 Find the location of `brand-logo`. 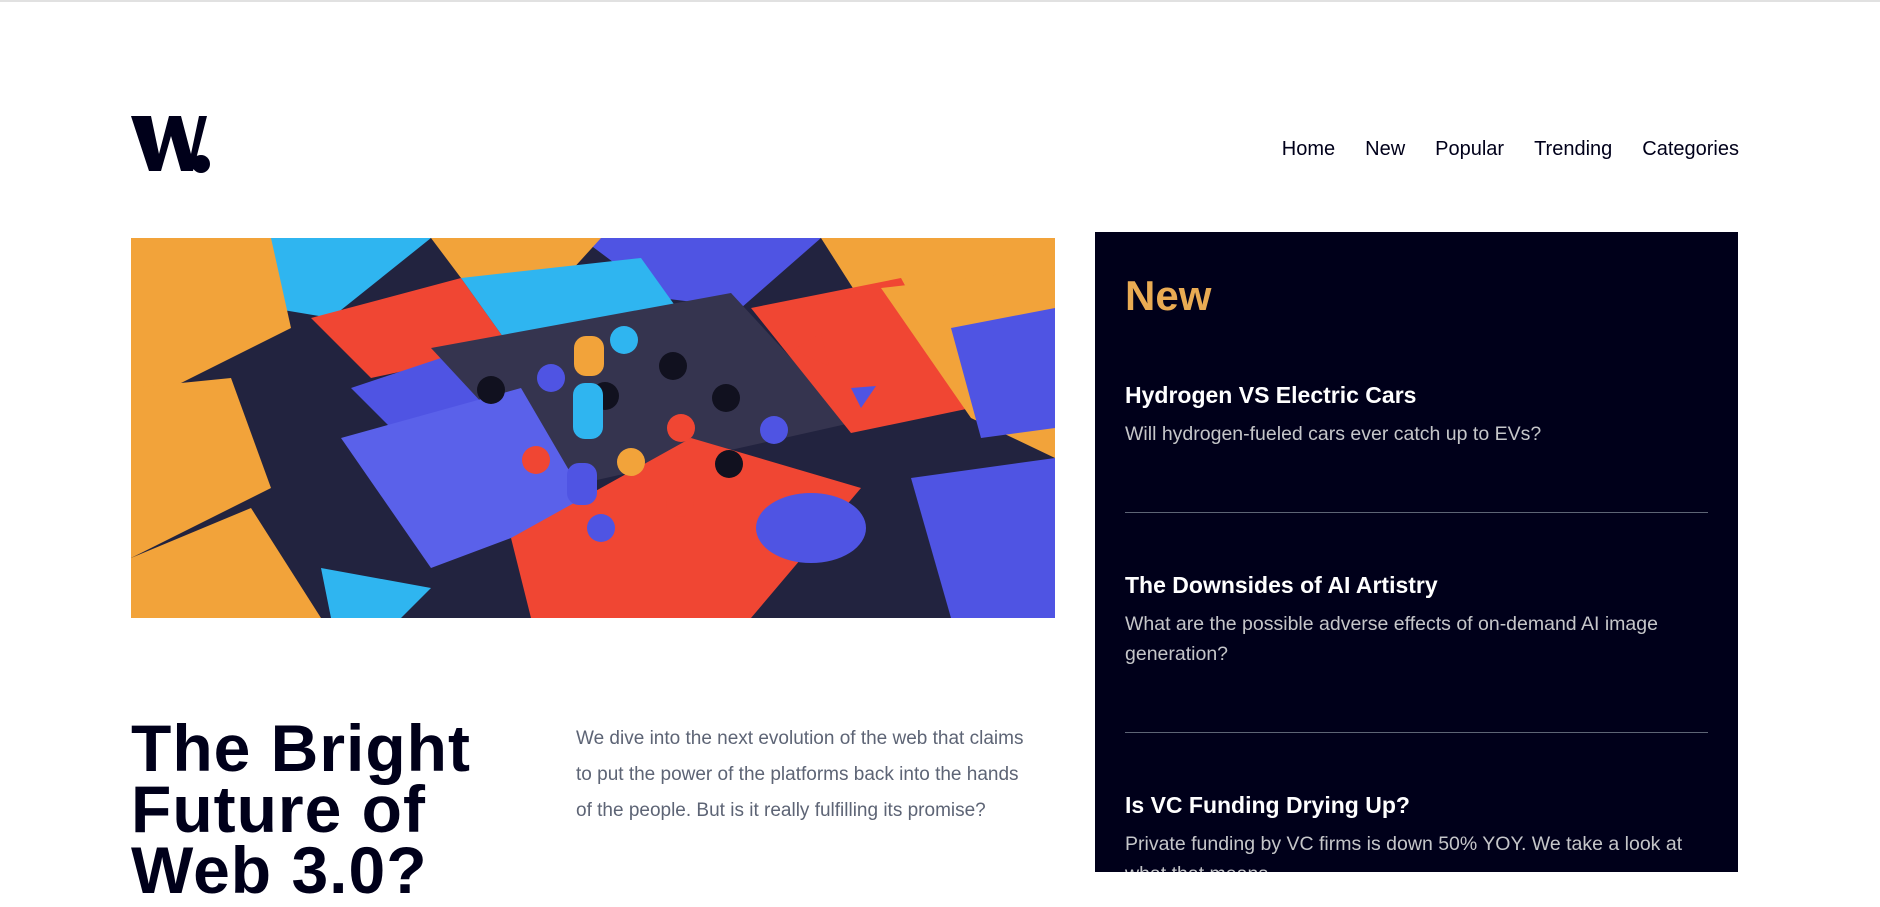

brand-logo is located at coordinates (173, 146).